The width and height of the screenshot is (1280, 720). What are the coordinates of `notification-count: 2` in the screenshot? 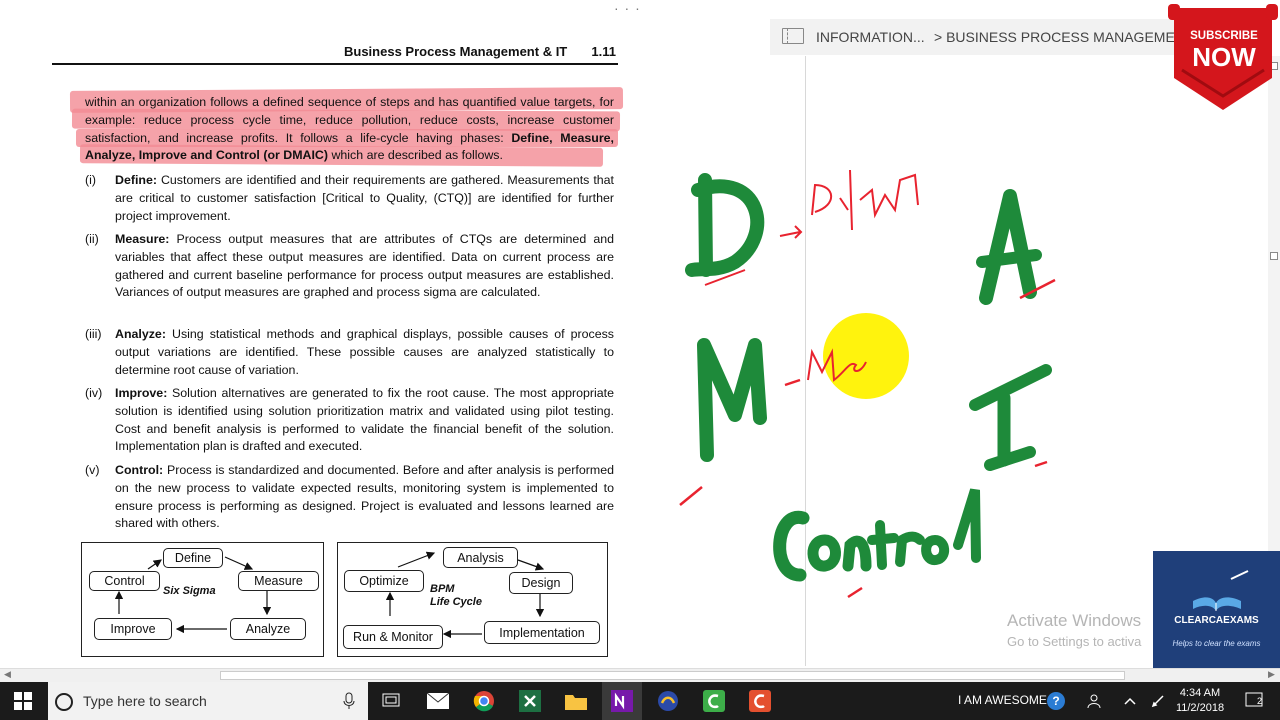 It's located at (1260, 701).